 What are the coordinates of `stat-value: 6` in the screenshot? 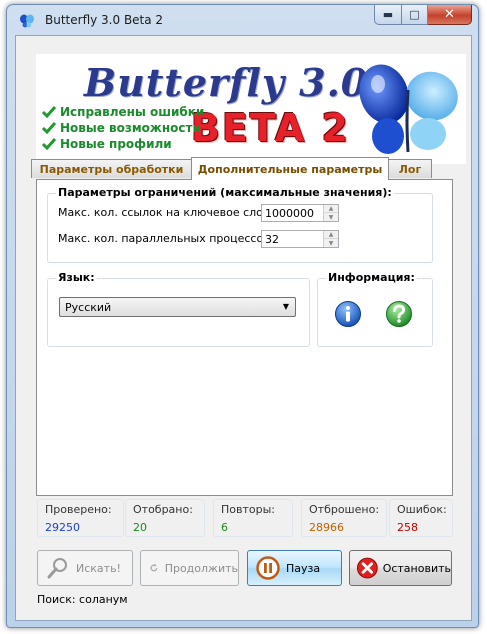 It's located at (224, 527).